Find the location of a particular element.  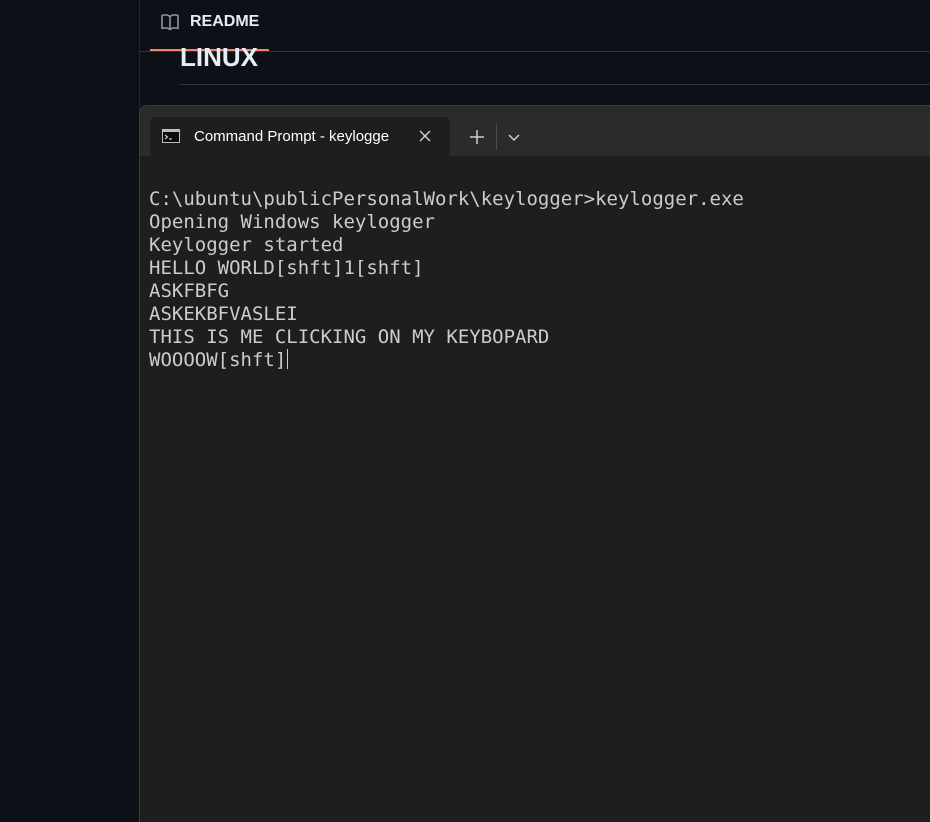

tab-divider is located at coordinates (496, 137).